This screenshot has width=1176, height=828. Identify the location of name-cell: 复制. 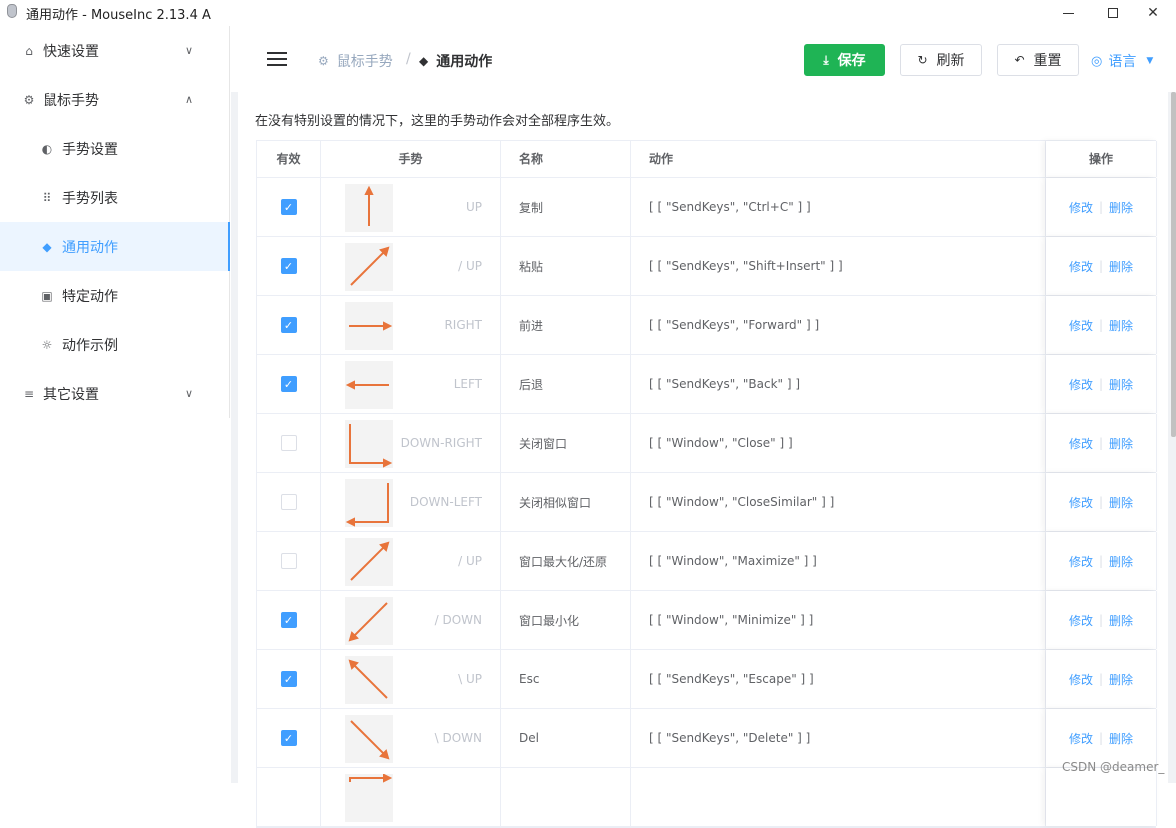
(566, 207).